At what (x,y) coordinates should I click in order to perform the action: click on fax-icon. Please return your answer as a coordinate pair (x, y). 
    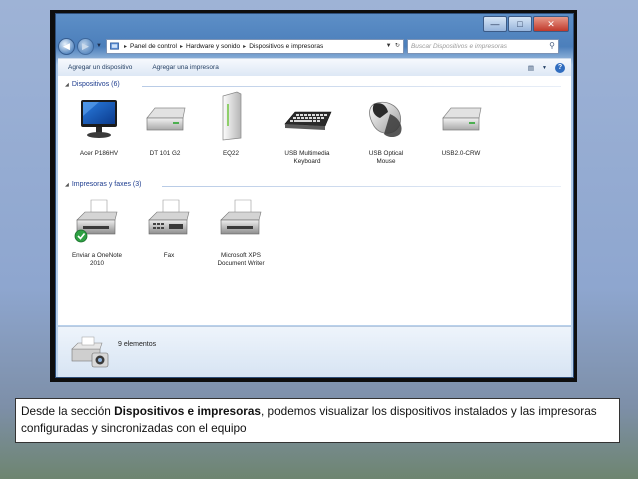
    Looking at the image, I should click on (169, 217).